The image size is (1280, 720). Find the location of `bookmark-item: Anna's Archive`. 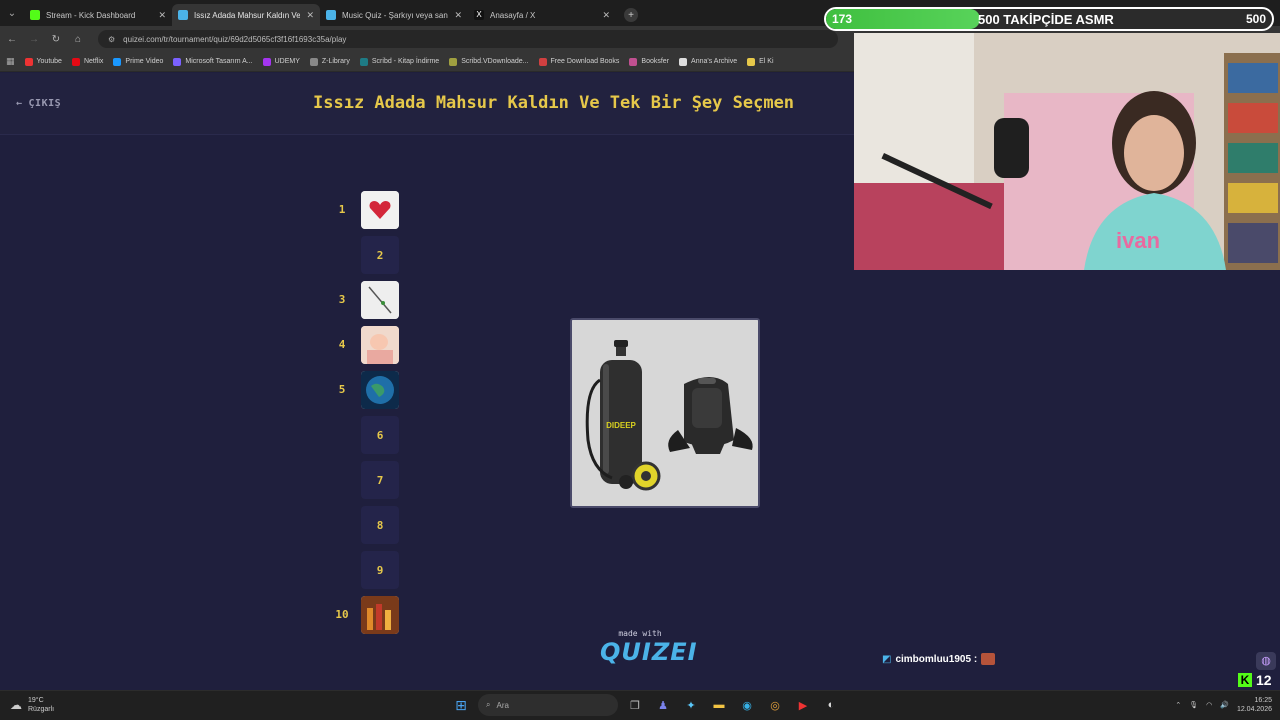

bookmark-item: Anna's Archive is located at coordinates (708, 61).